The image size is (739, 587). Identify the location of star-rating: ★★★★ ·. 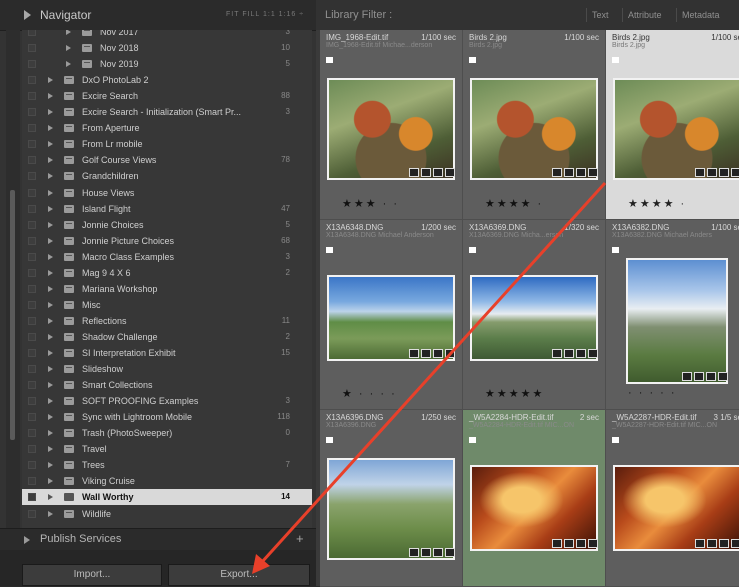
(514, 203).